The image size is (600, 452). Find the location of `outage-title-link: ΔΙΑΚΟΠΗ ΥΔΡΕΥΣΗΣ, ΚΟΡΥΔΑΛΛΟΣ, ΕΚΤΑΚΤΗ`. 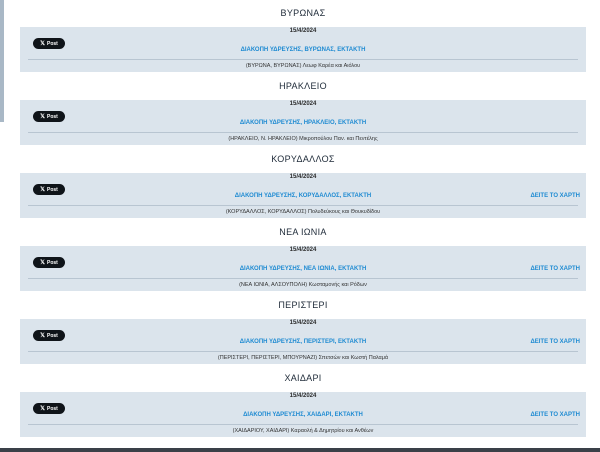

outage-title-link: ΔΙΑΚΟΠΗ ΥΔΡΕΥΣΗΣ, ΚΟΡΥΔΑΛΛΟΣ, ΕΚΤΑΚΤΗ is located at coordinates (303, 196).